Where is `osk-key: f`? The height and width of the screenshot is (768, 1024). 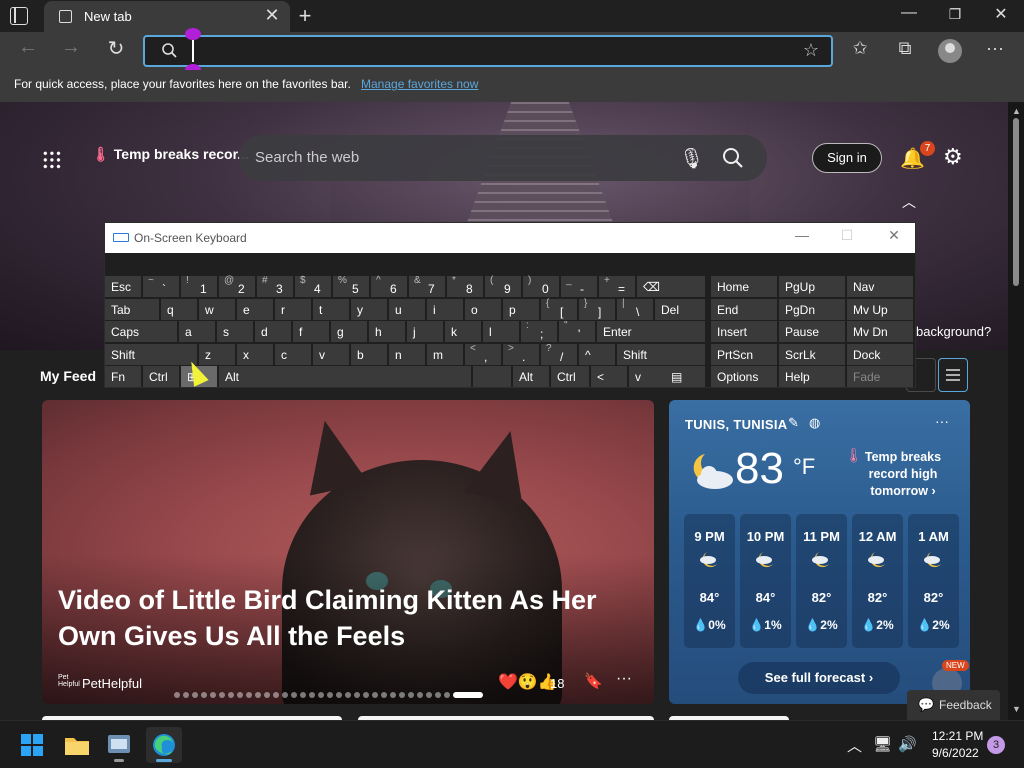
osk-key: f is located at coordinates (311, 331).